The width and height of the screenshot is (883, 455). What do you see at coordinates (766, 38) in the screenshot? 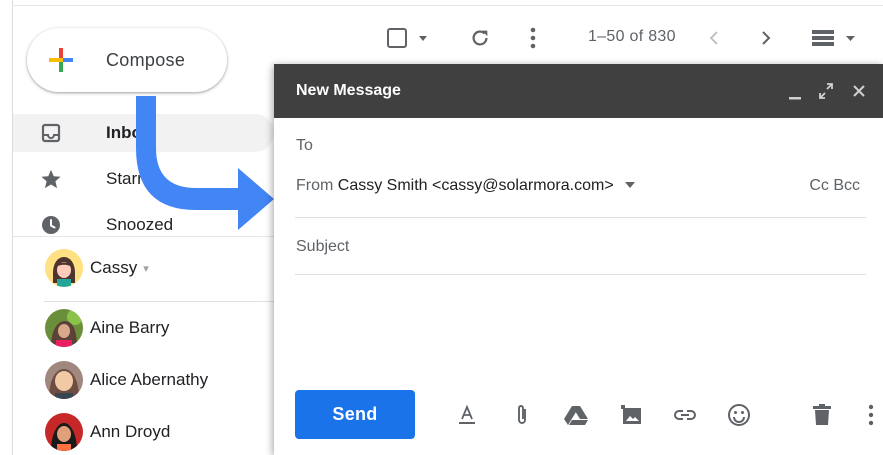
I see `chevron-right-icon` at bounding box center [766, 38].